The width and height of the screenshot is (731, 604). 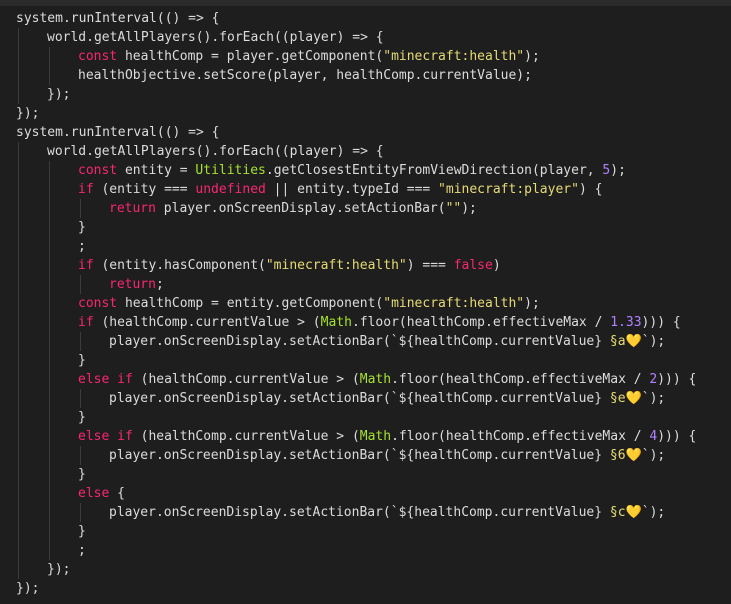 I want to click on code-token: "", so click(x=453, y=208).